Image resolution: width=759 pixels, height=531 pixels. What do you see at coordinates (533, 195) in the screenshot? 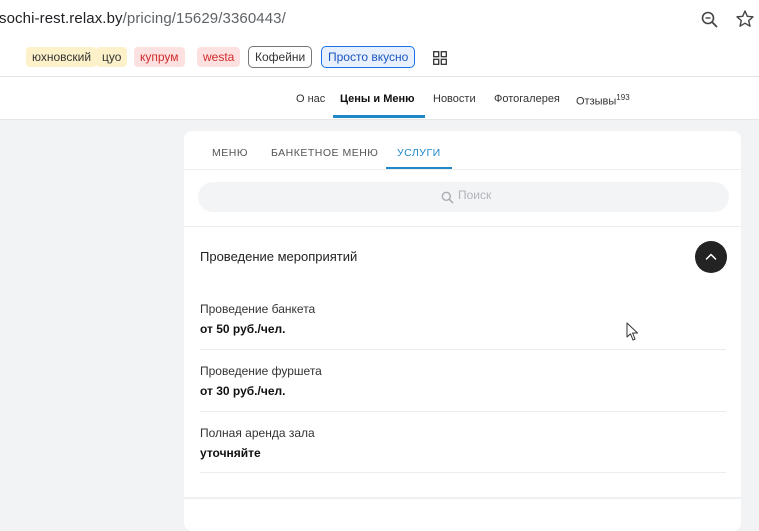
I see `search-input` at bounding box center [533, 195].